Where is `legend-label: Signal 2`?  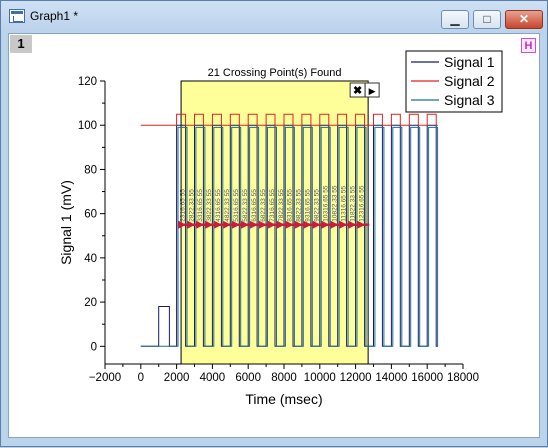
legend-label: Signal 2 is located at coordinates (469, 81).